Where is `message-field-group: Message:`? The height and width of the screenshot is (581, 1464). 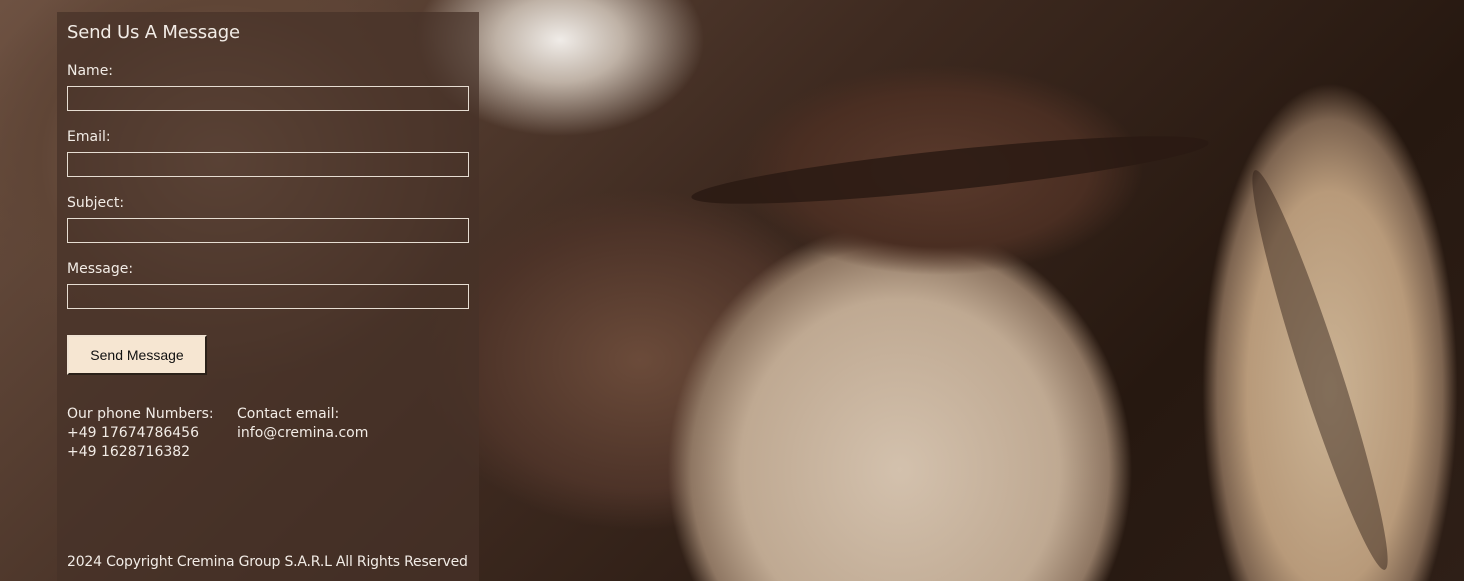
message-field-group: Message: is located at coordinates (268, 285).